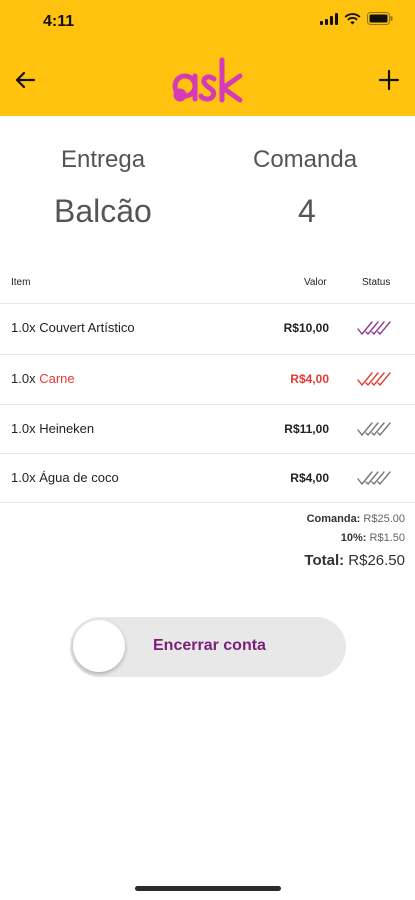 This screenshot has width=415, height=900. I want to click on subtotal-label: Comanda:, so click(333, 519).